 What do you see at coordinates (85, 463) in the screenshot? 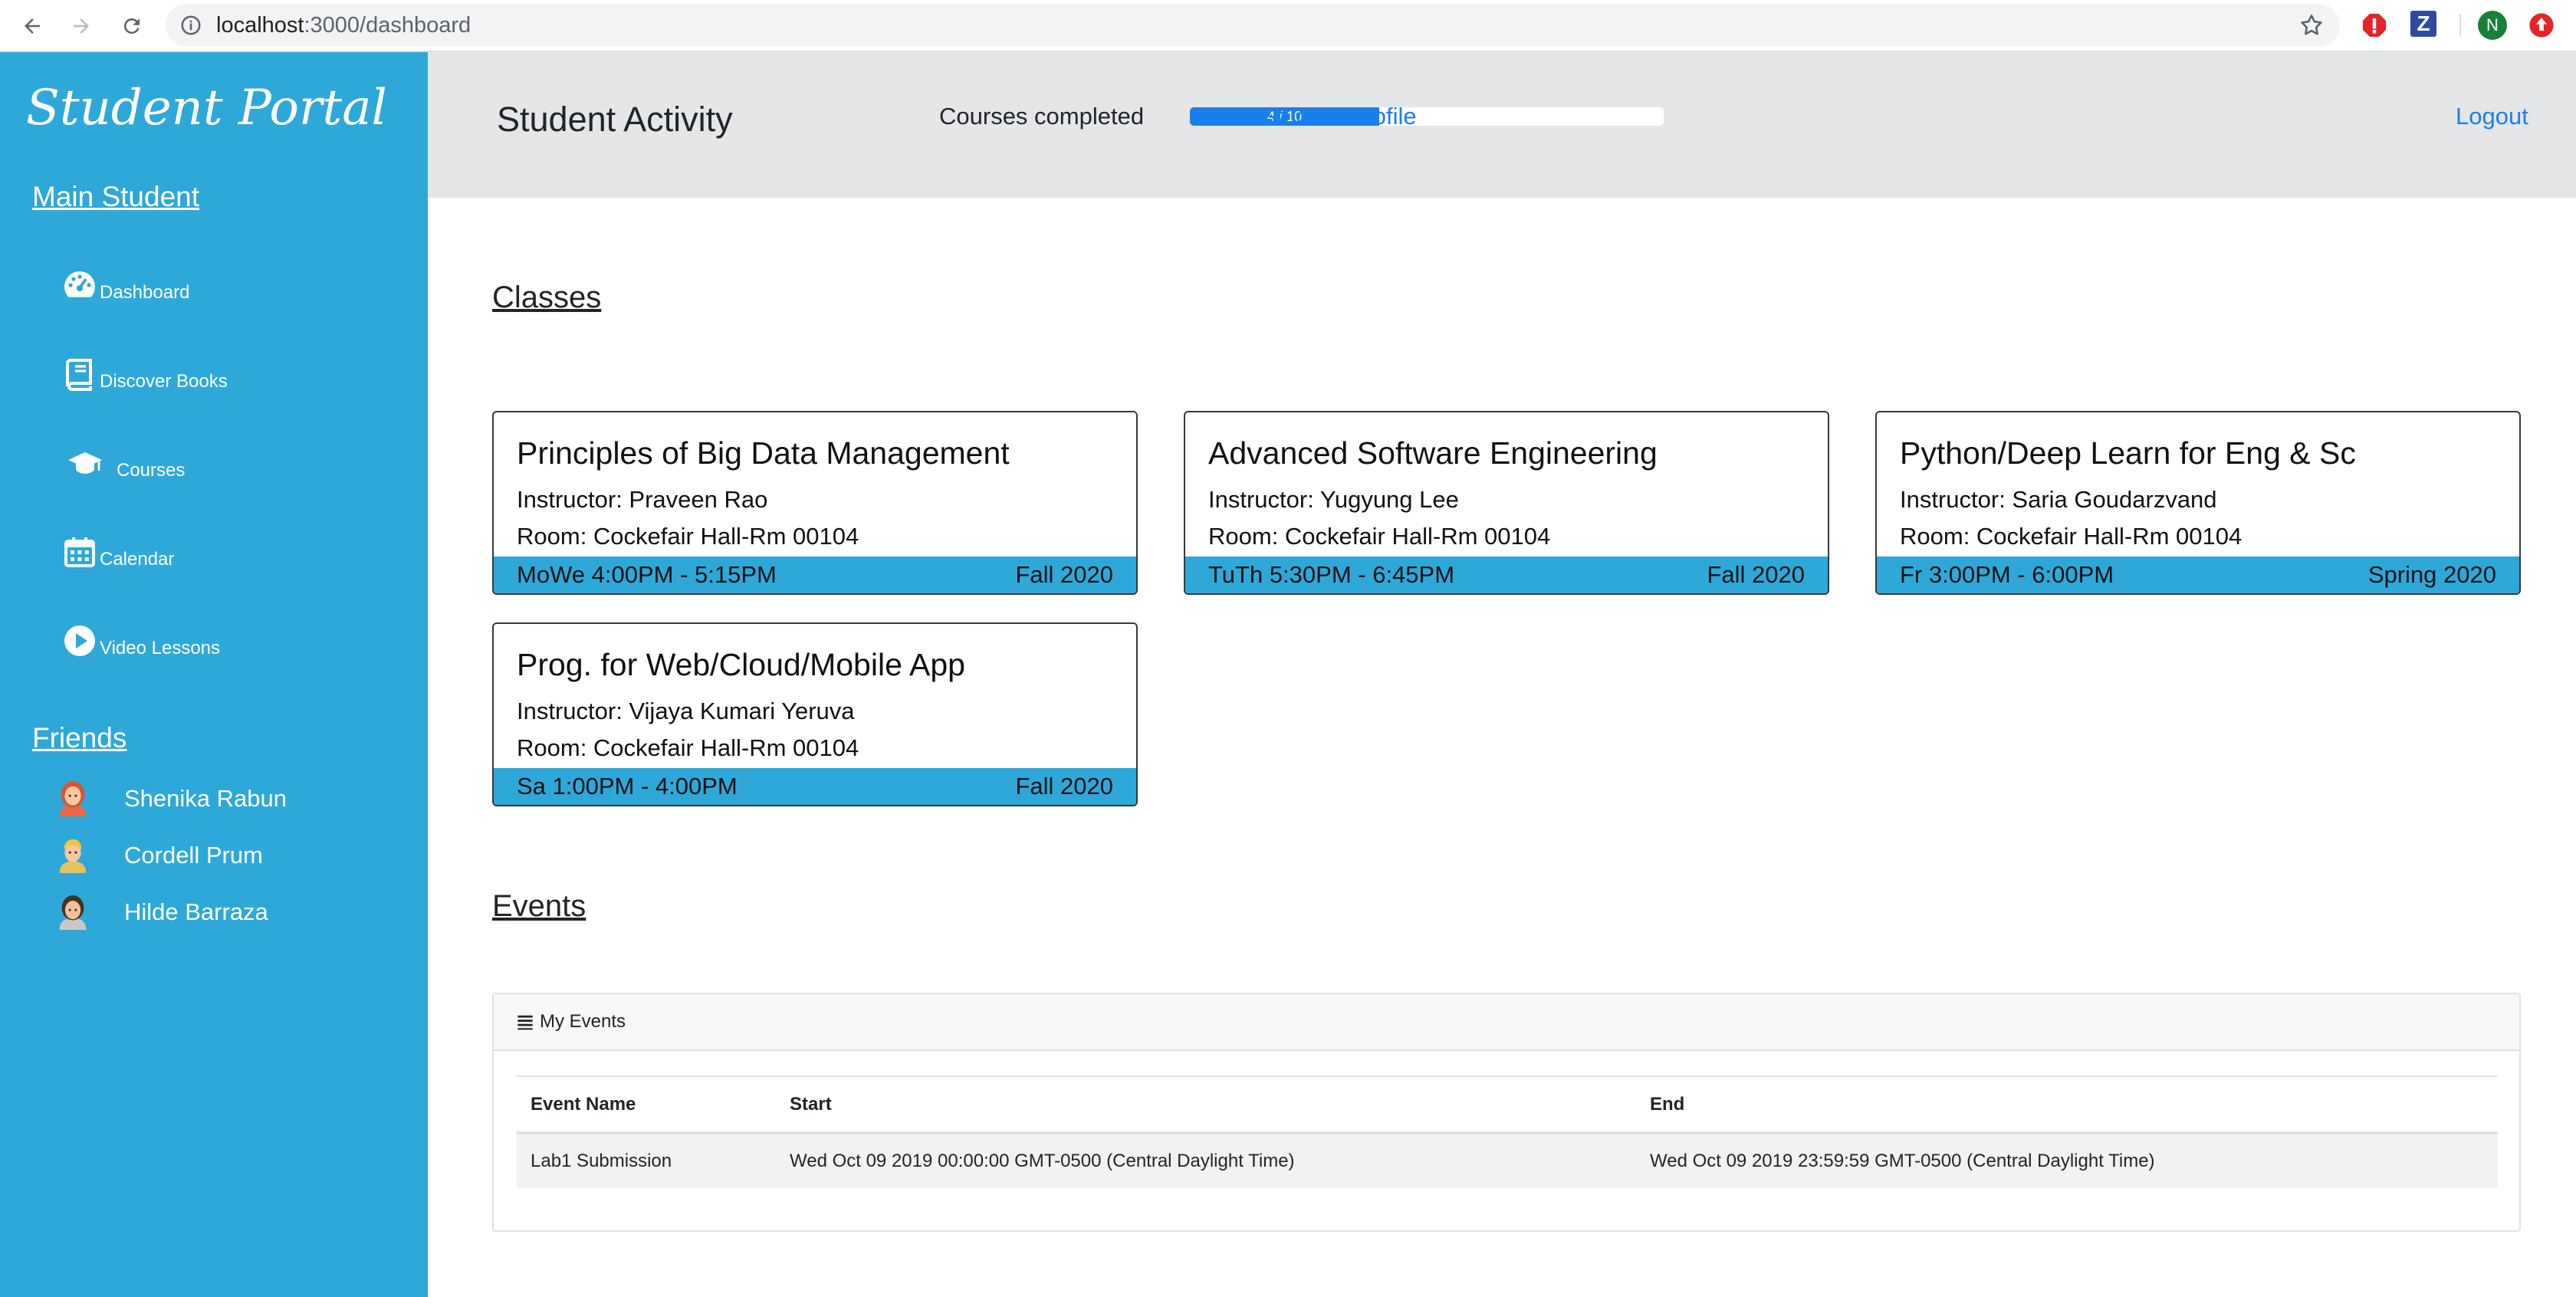
I see `graduation-cap-icon` at bounding box center [85, 463].